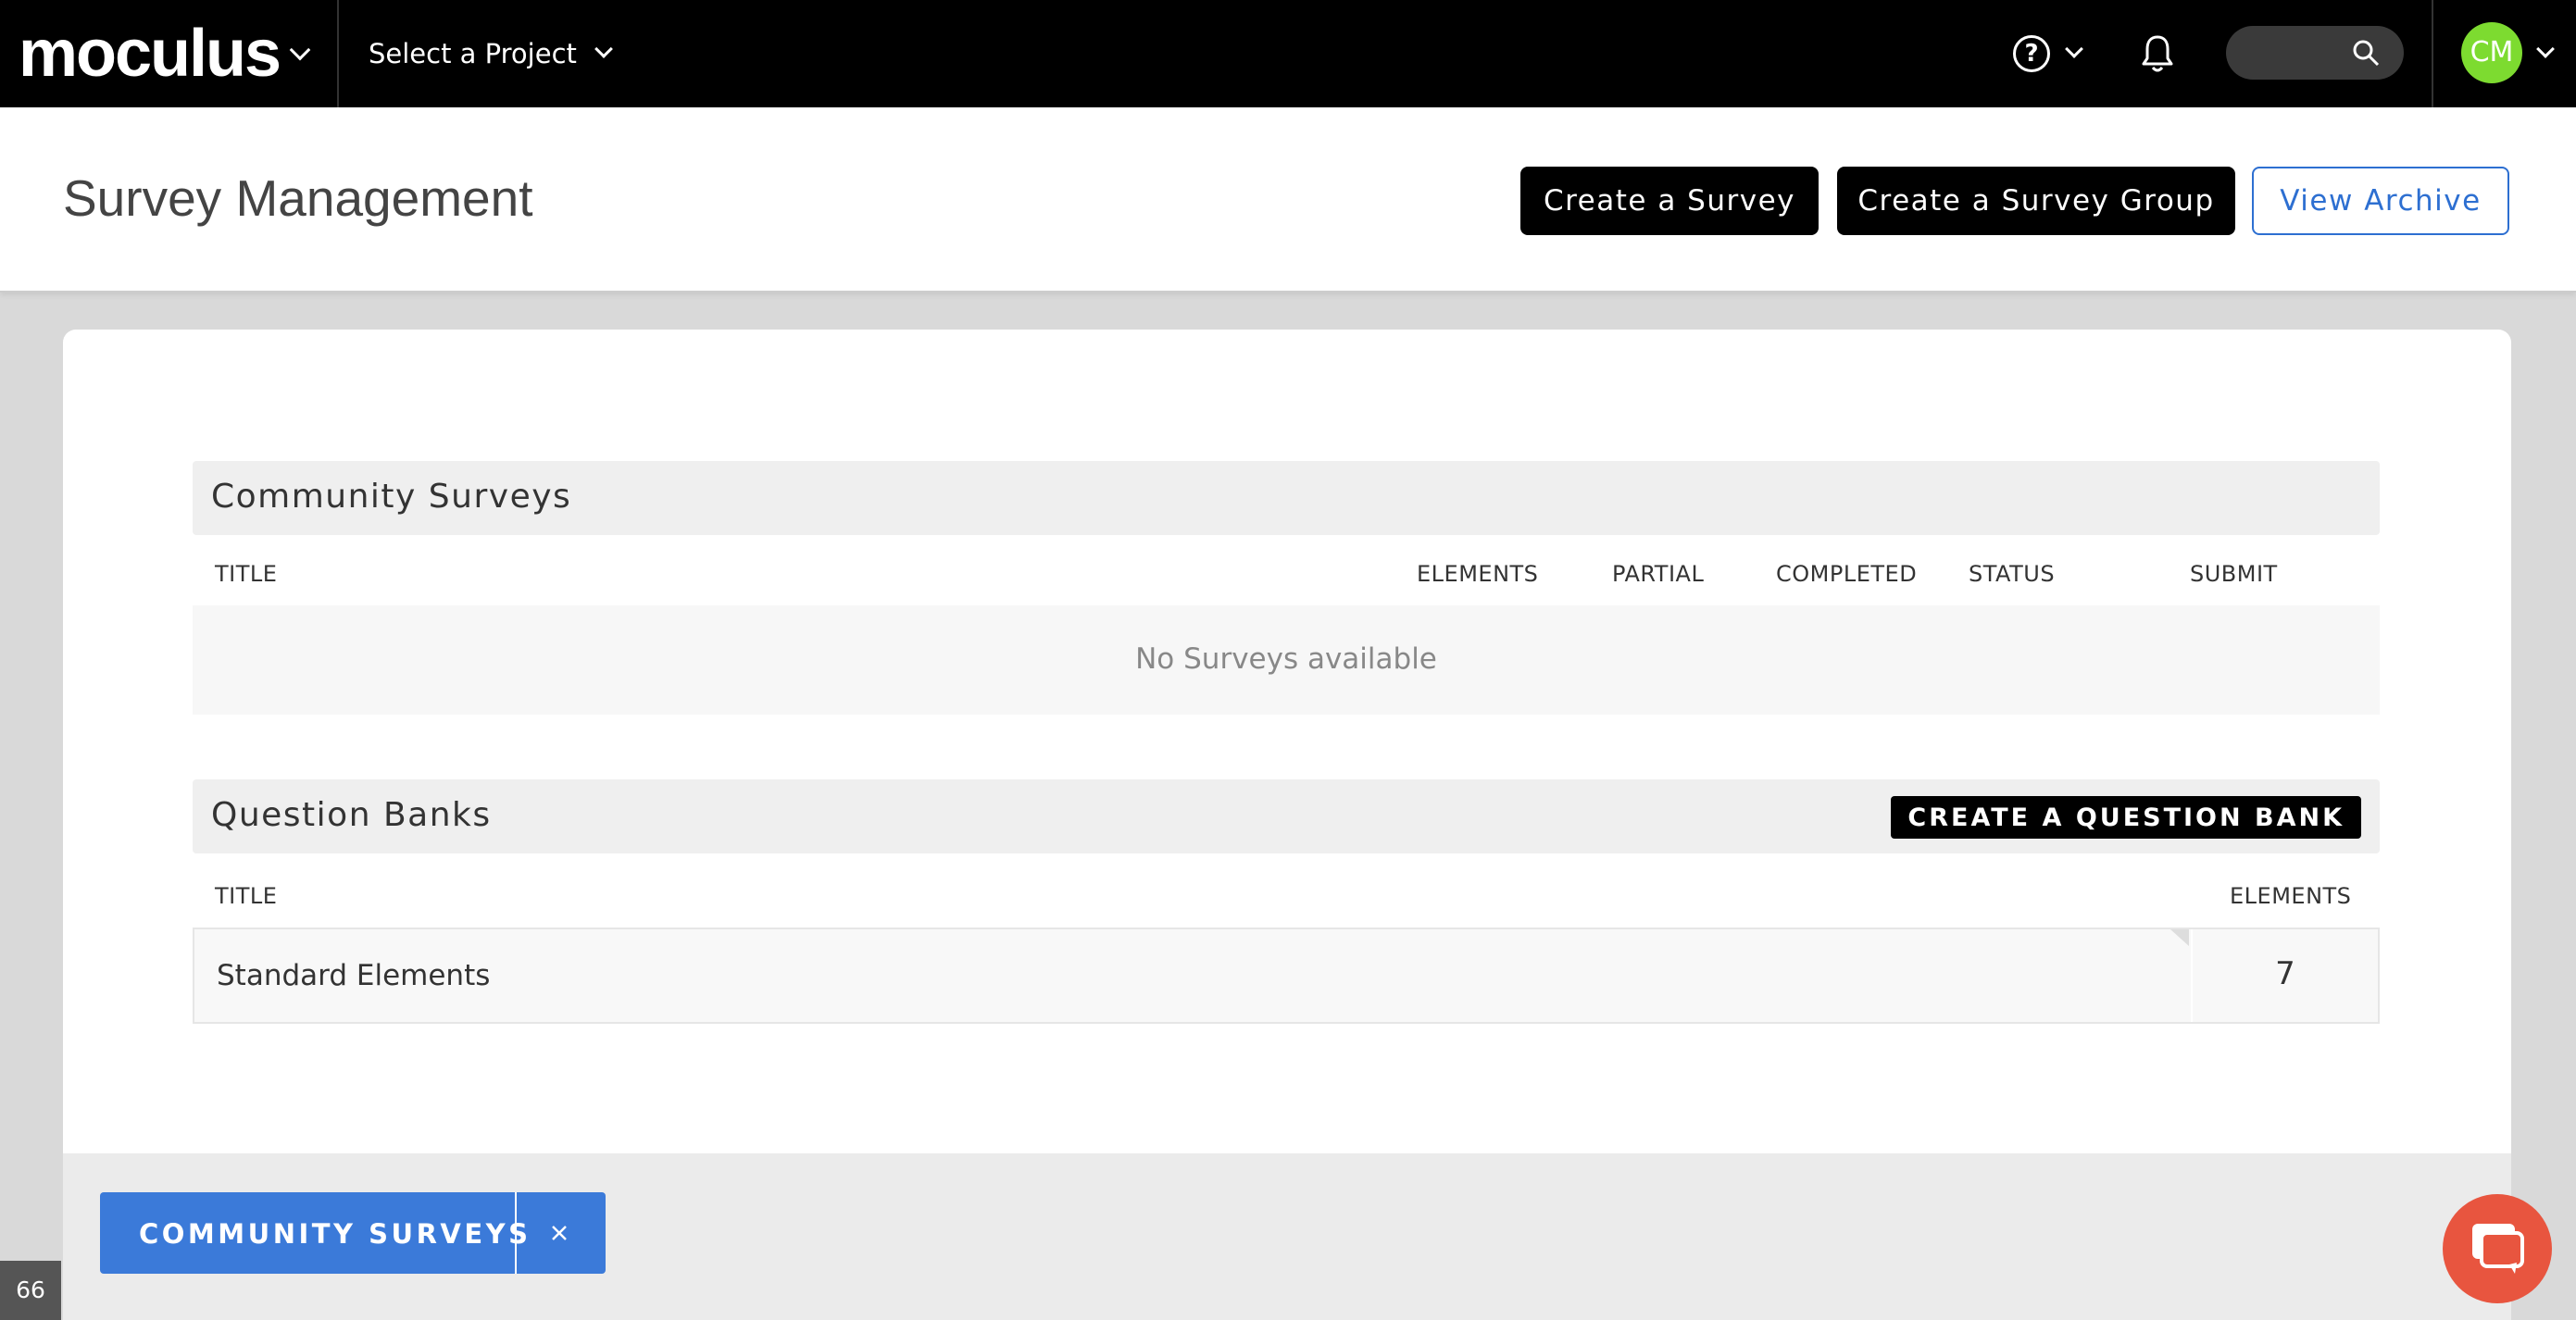  Describe the element at coordinates (2179, 937) in the screenshot. I see `corner-marker` at that location.